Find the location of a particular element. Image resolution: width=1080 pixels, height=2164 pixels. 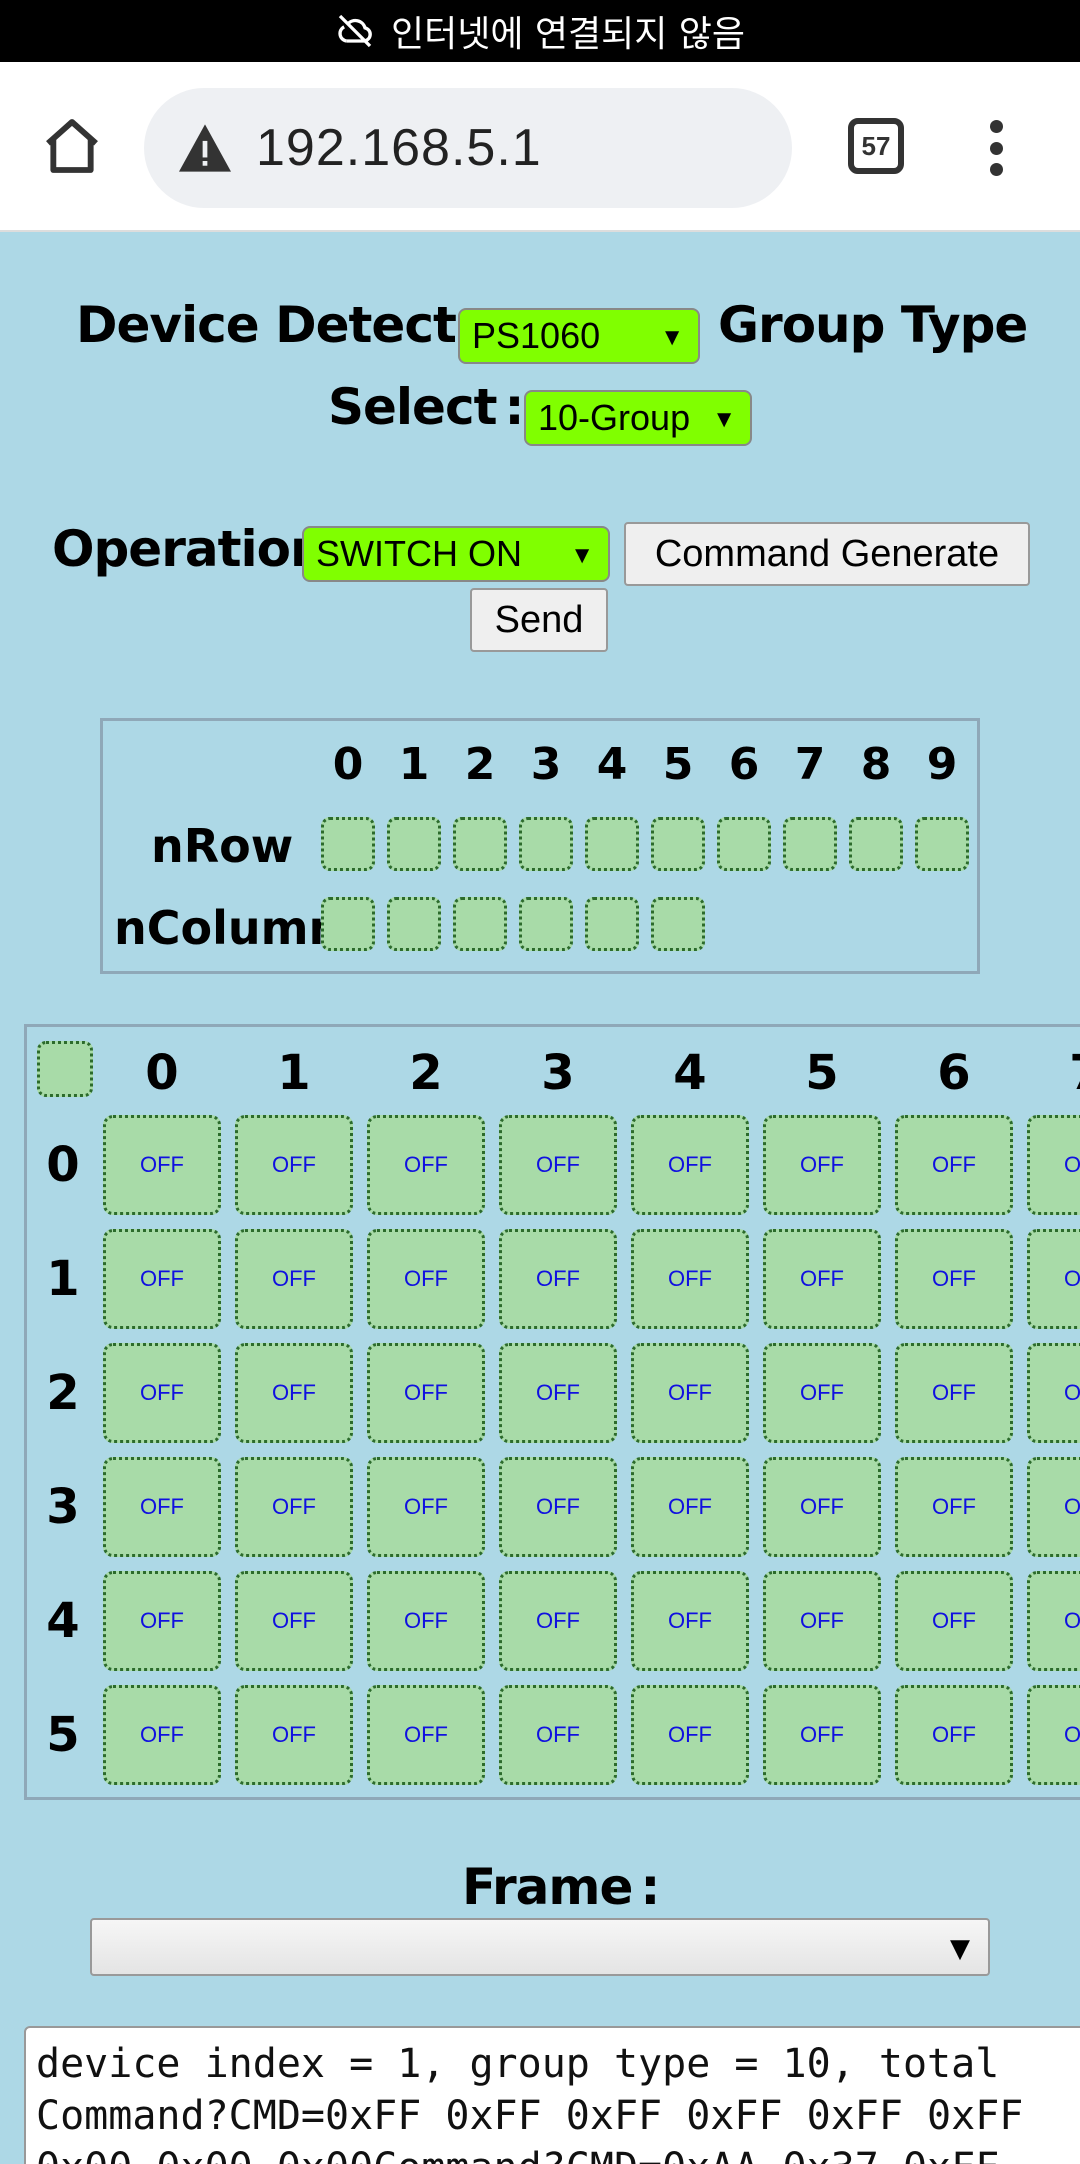

status-text: 인터넷에 연결되지 않음 is located at coordinates (568, 34).